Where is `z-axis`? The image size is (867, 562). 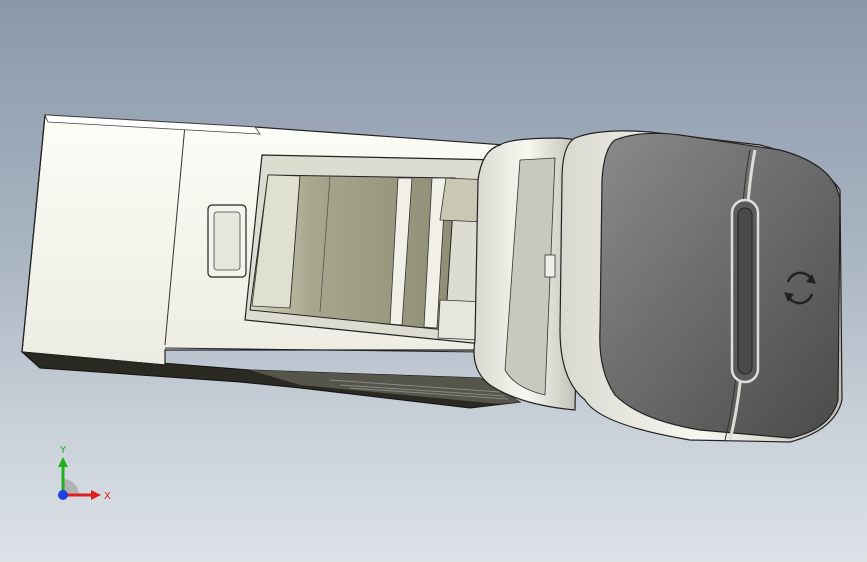
z-axis is located at coordinates (63, 495).